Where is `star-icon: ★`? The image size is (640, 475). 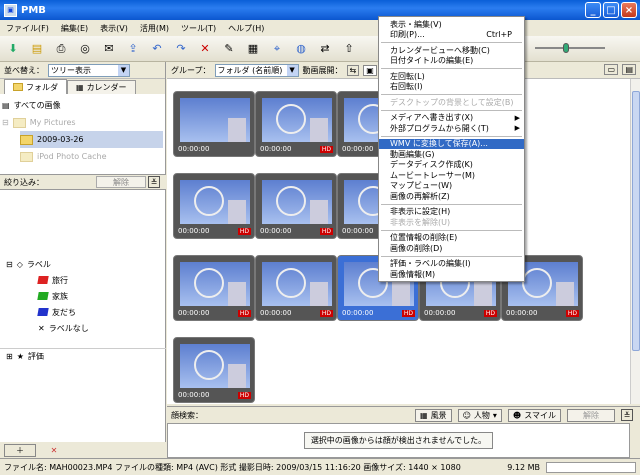 star-icon: ★ is located at coordinates (20, 356).